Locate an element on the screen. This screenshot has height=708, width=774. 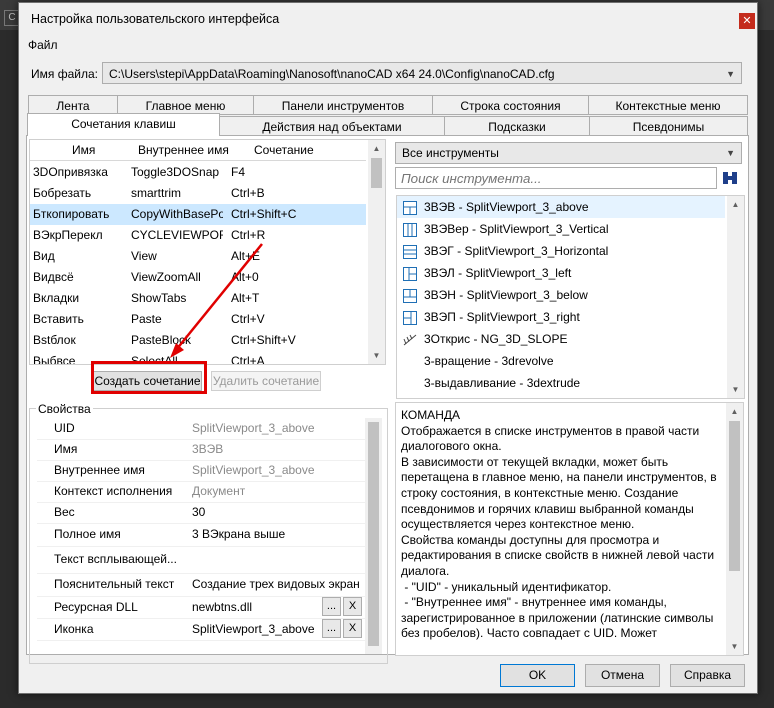
column-header-shortcut: Сочетание is located at coordinates (284, 150).